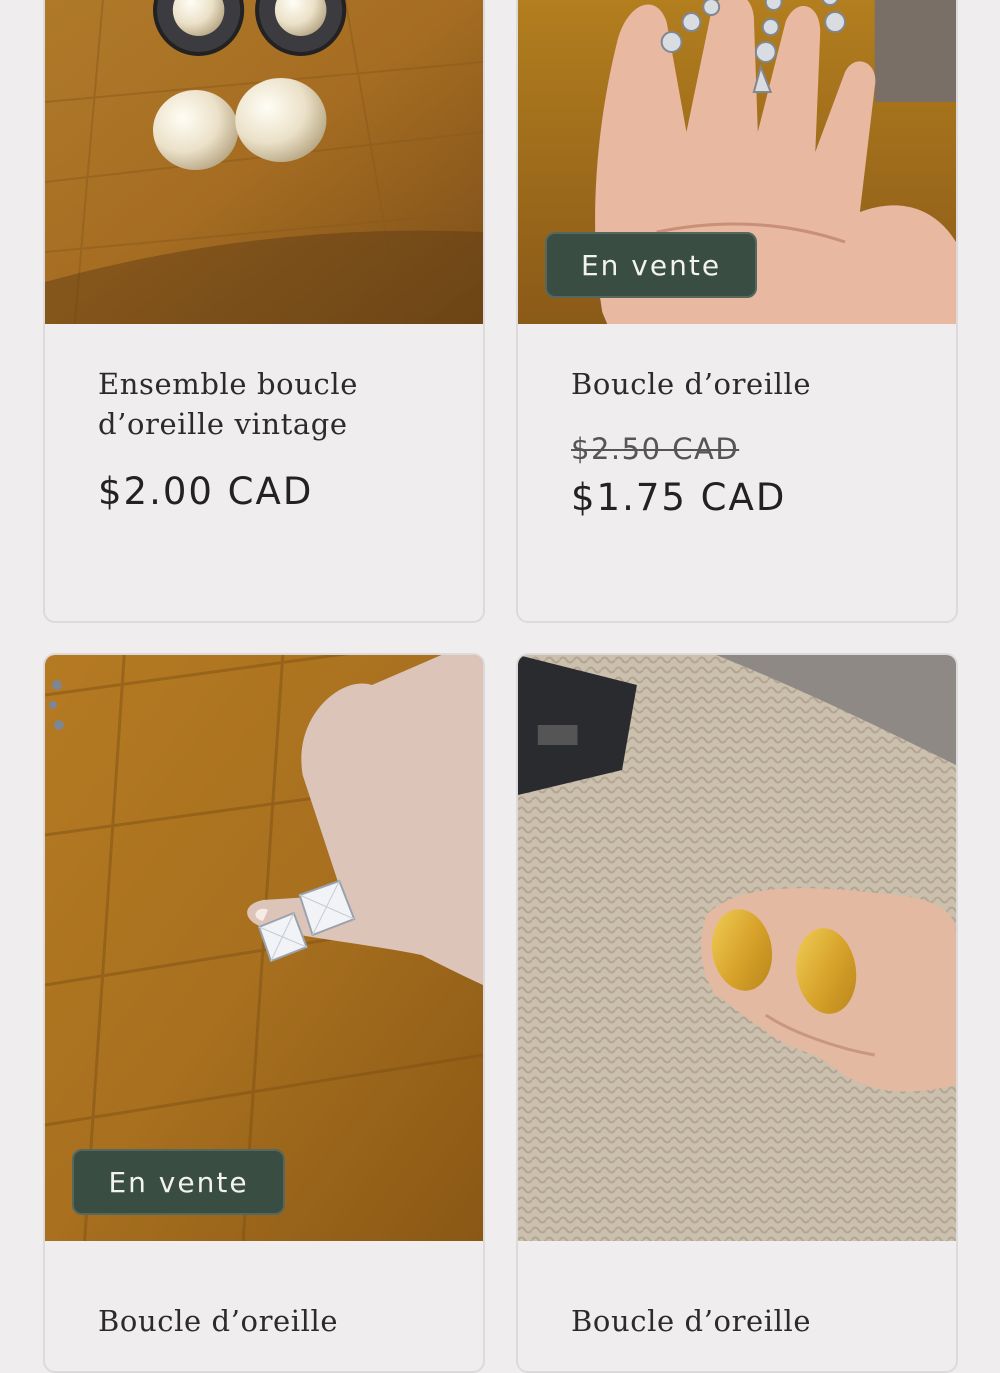 The image size is (1000, 1373). What do you see at coordinates (655, 449) in the screenshot?
I see `compare-at-price: $2.50 CAD` at bounding box center [655, 449].